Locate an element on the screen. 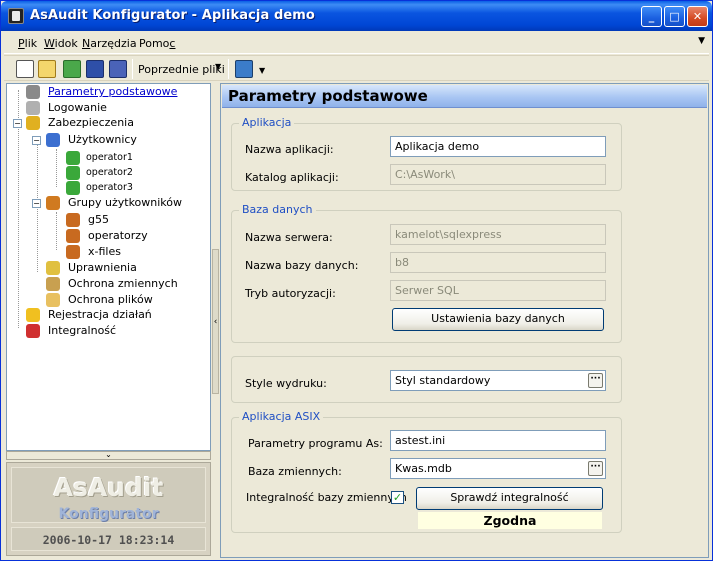 The height and width of the screenshot is (561, 713). chevron-left-icon: ‹ is located at coordinates (215, 322).